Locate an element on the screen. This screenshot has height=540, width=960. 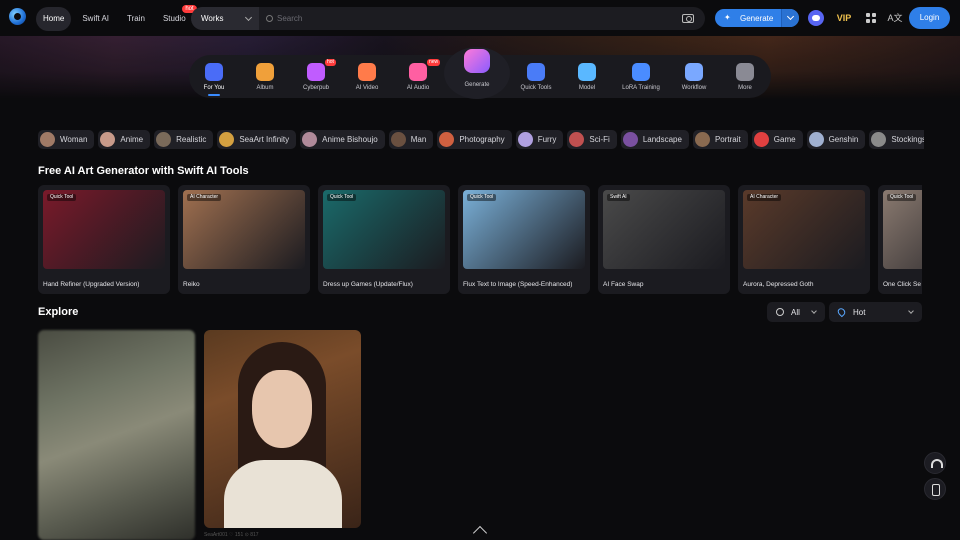
tag-chip: Game is located at coordinates (777, 139).